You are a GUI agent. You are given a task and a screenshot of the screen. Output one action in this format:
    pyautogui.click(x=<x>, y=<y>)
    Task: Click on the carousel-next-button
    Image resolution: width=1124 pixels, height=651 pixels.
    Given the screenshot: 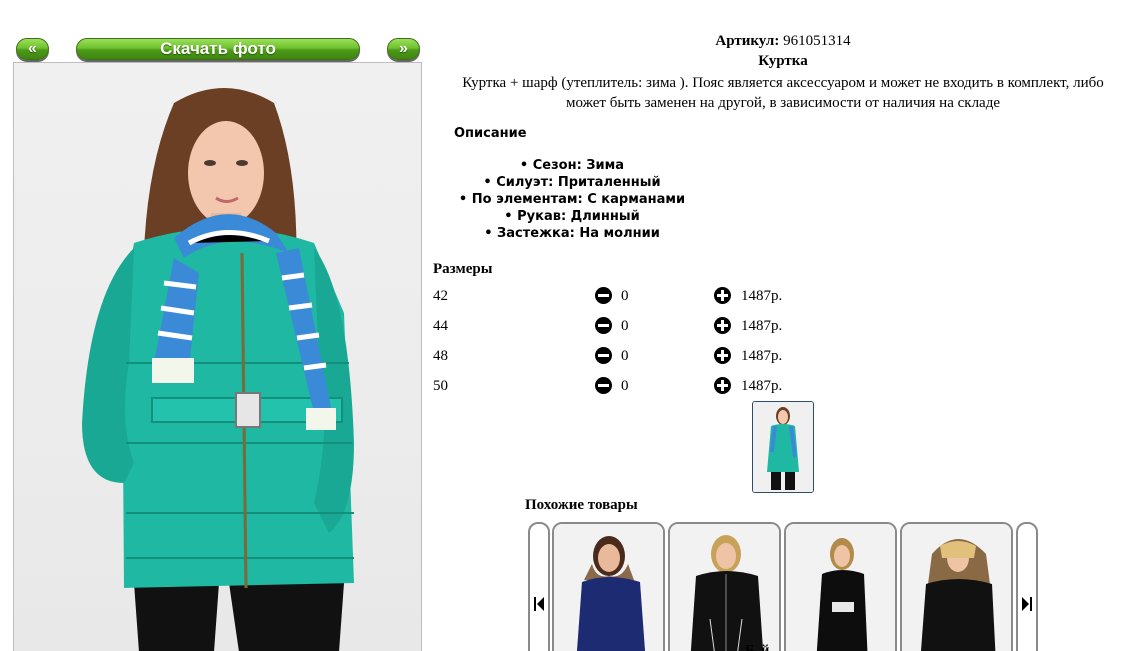 What is the action you would take?
    pyautogui.click(x=1027, y=586)
    